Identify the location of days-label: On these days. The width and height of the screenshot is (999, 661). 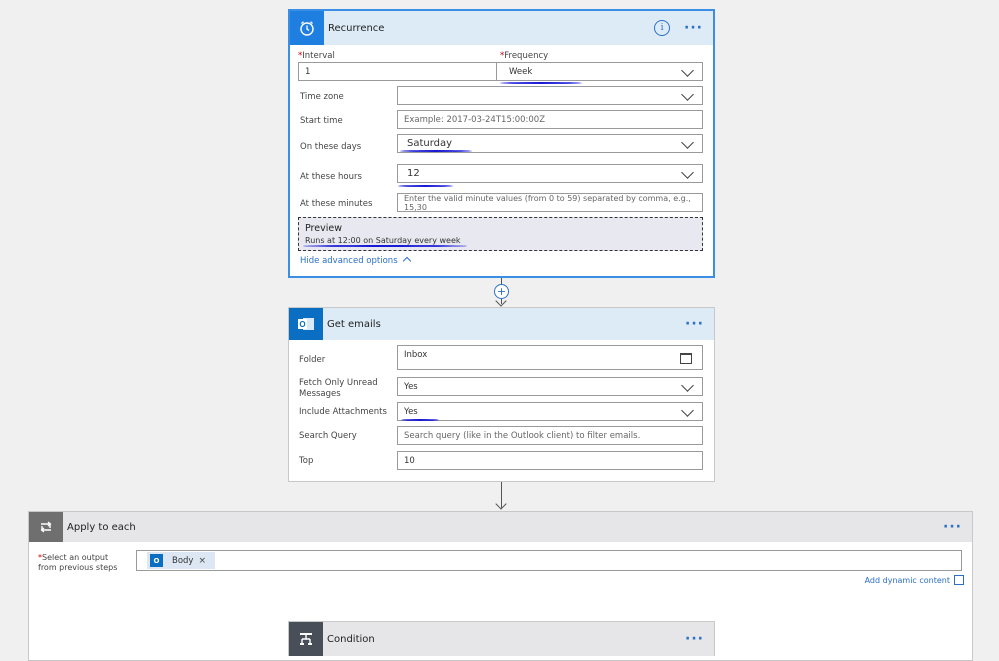
(331, 147).